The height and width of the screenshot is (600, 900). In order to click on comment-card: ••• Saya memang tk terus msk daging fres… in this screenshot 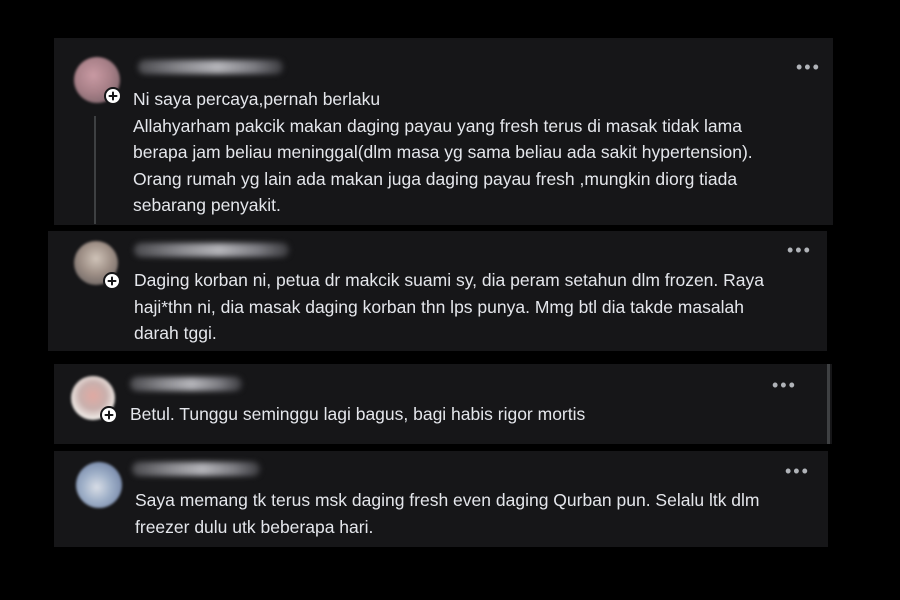, I will do `click(441, 499)`.